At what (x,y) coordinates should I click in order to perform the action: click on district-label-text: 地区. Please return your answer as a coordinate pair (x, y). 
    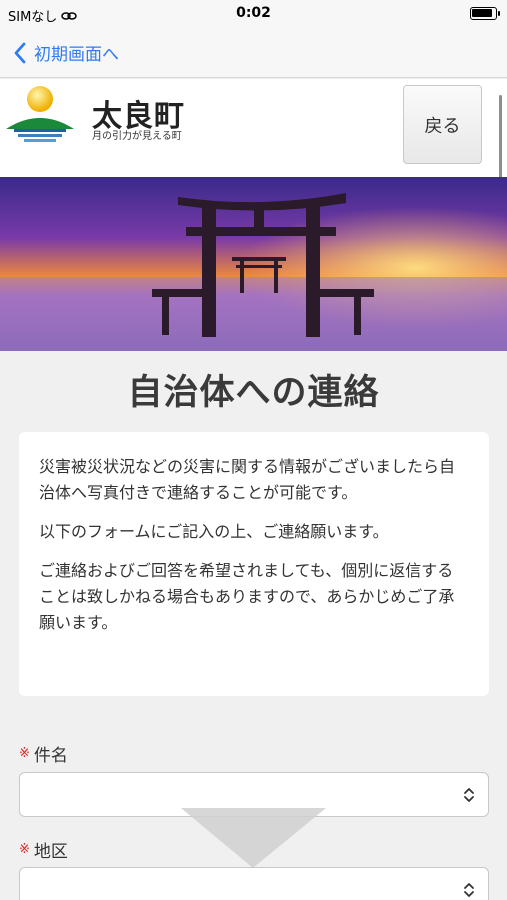
    Looking at the image, I should click on (50, 852).